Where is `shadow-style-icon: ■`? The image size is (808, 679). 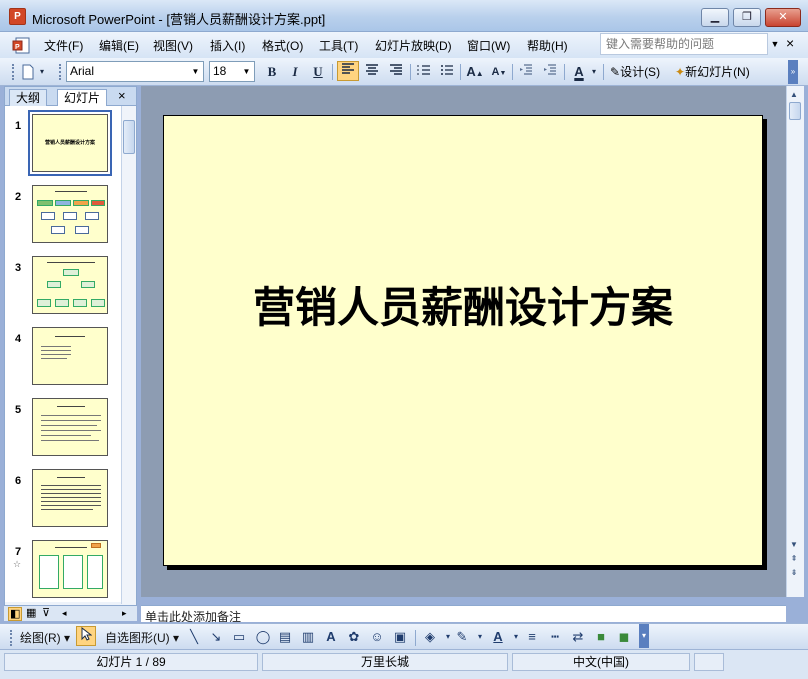 shadow-style-icon: ■ is located at coordinates (601, 637).